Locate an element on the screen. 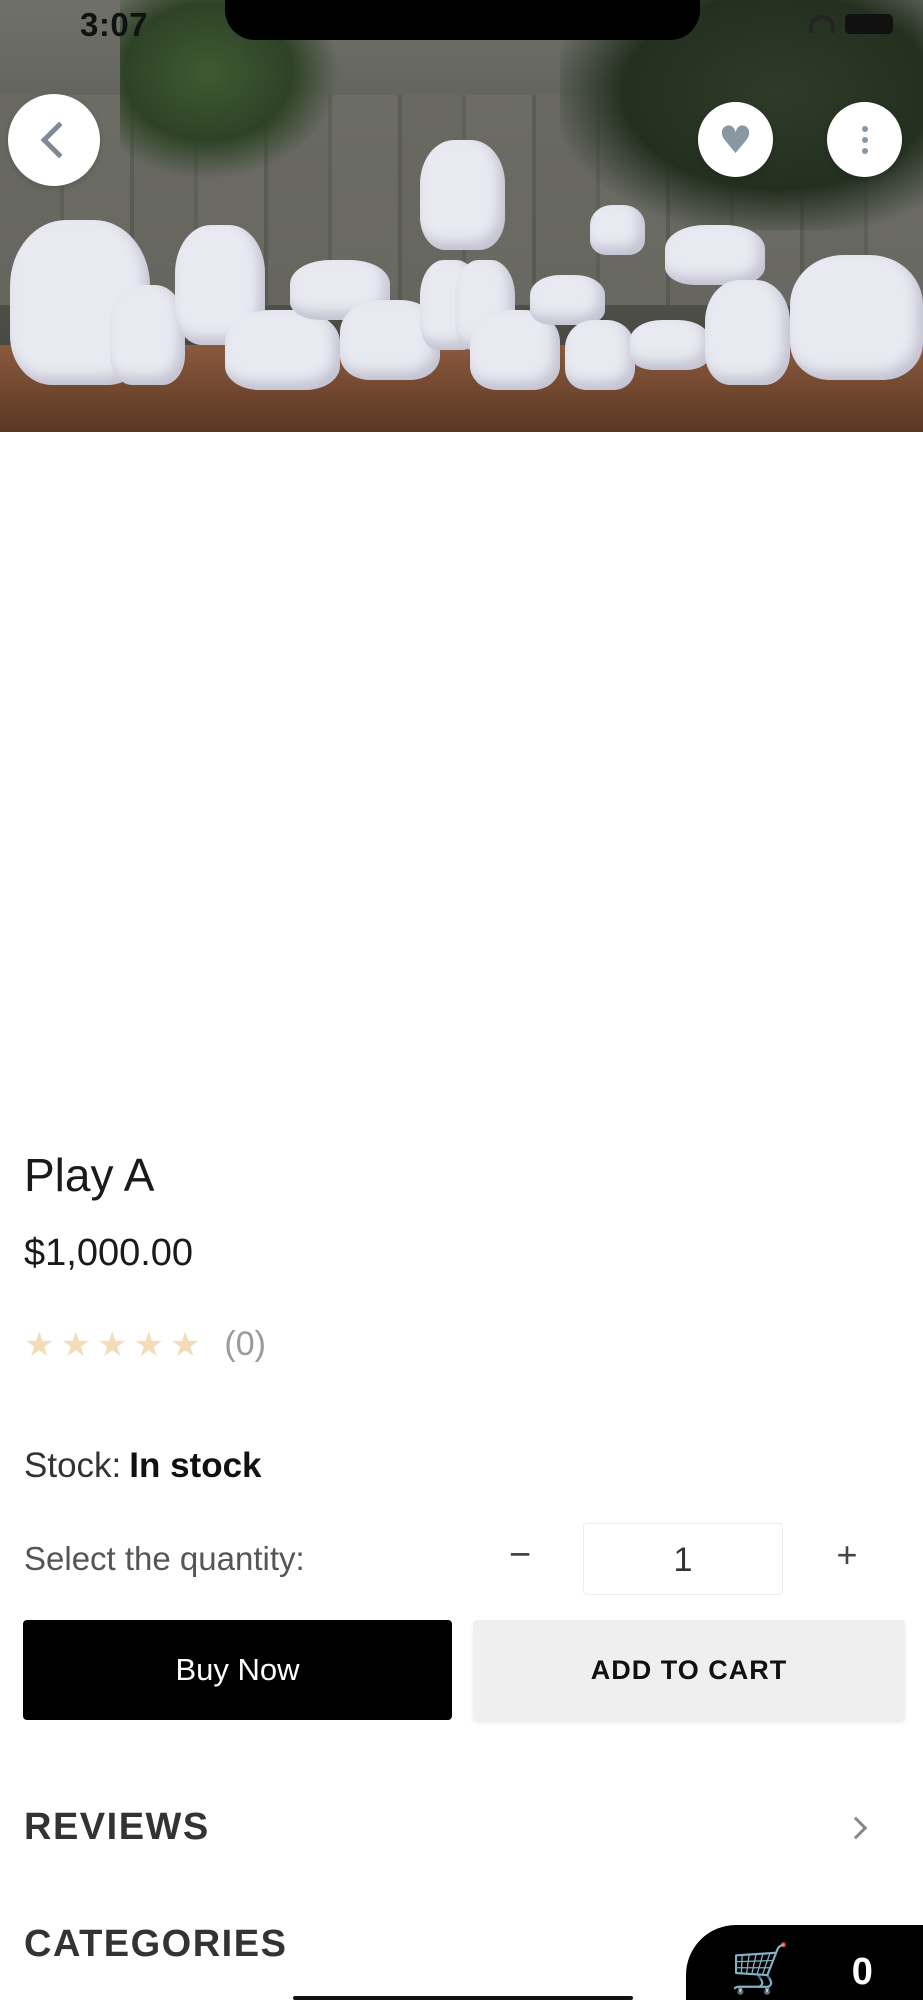 This screenshot has width=923, height=2000. quantity-decrement-button: − is located at coordinates (520, 1555).